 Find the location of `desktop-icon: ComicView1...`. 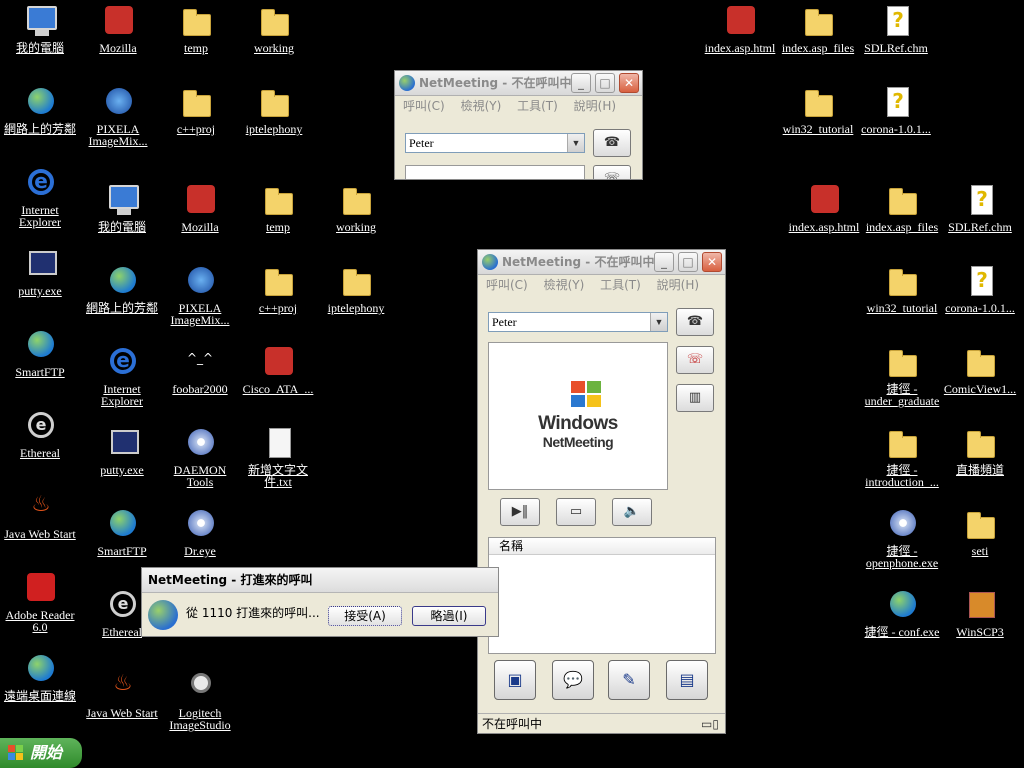

desktop-icon: ComicView1... is located at coordinates (980, 379).